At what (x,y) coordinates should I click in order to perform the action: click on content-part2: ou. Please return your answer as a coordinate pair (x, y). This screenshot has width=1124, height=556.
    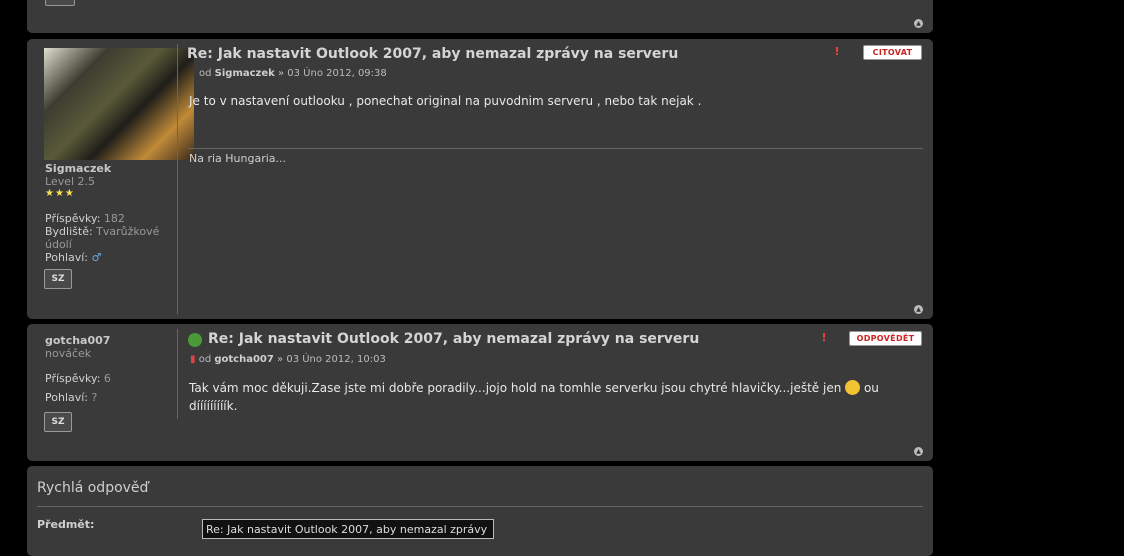
    Looking at the image, I should click on (871, 388).